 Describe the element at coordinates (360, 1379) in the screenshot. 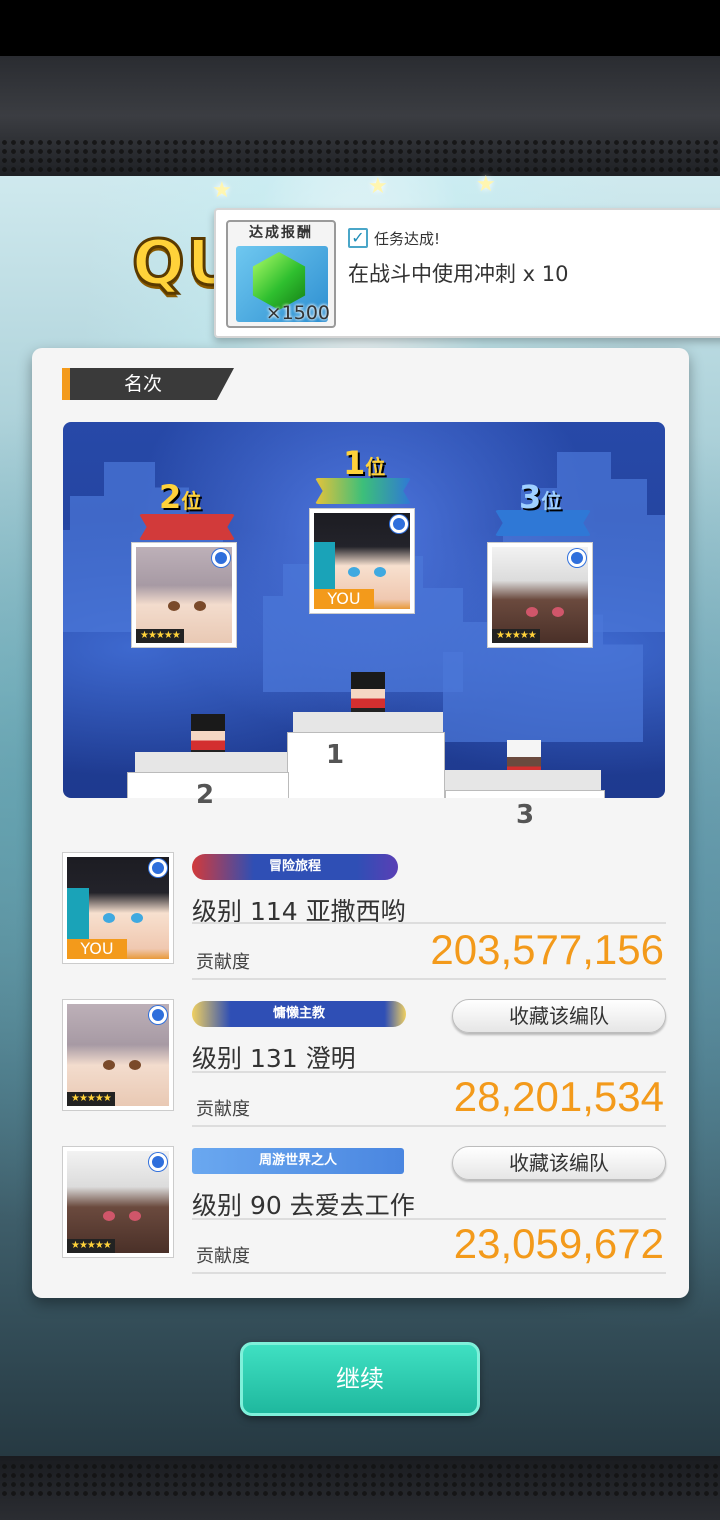

I see `continue-button: 继续` at that location.